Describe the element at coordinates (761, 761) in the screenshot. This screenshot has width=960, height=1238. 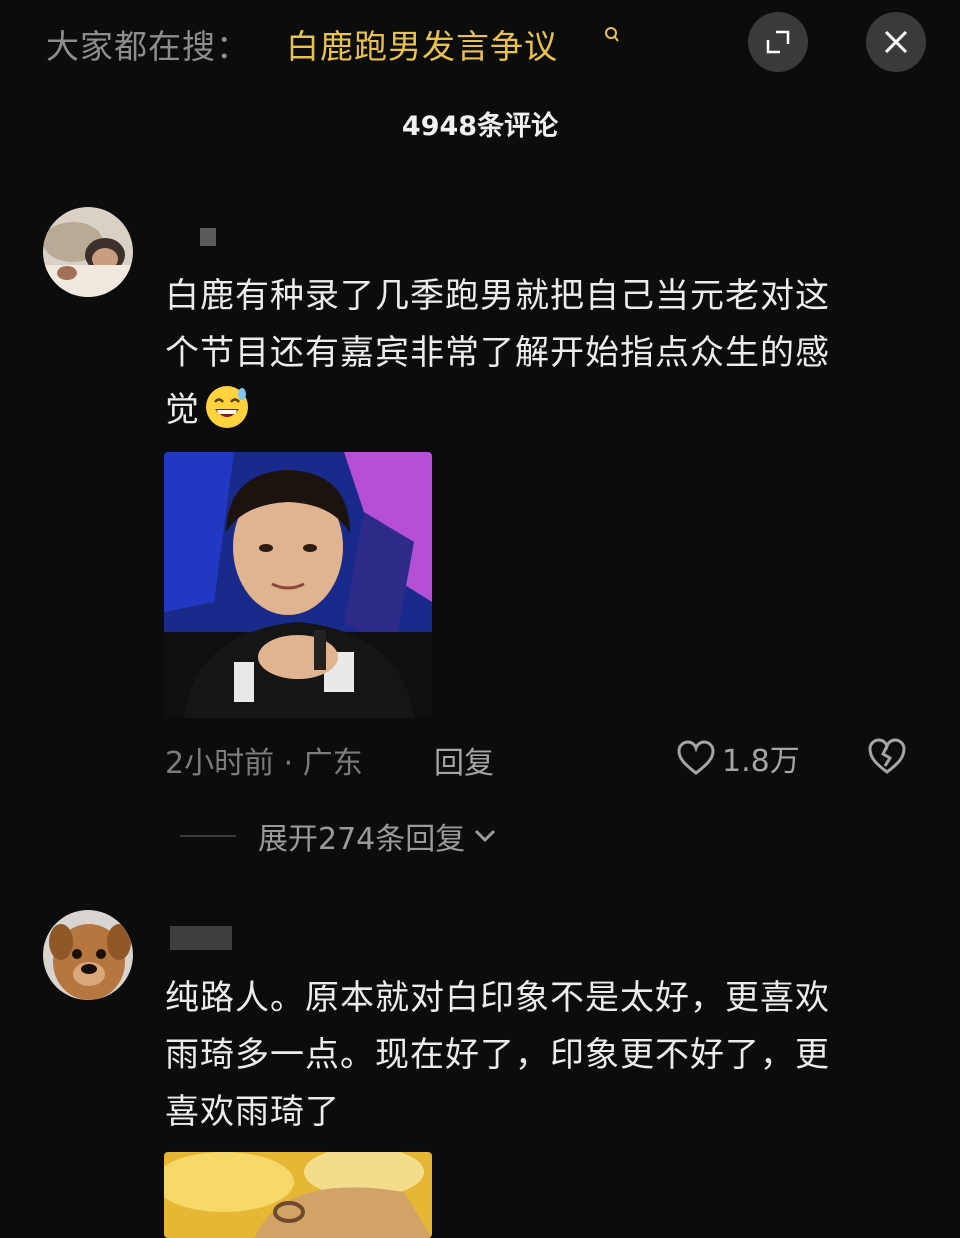
I see `like-count: 1.8万` at that location.